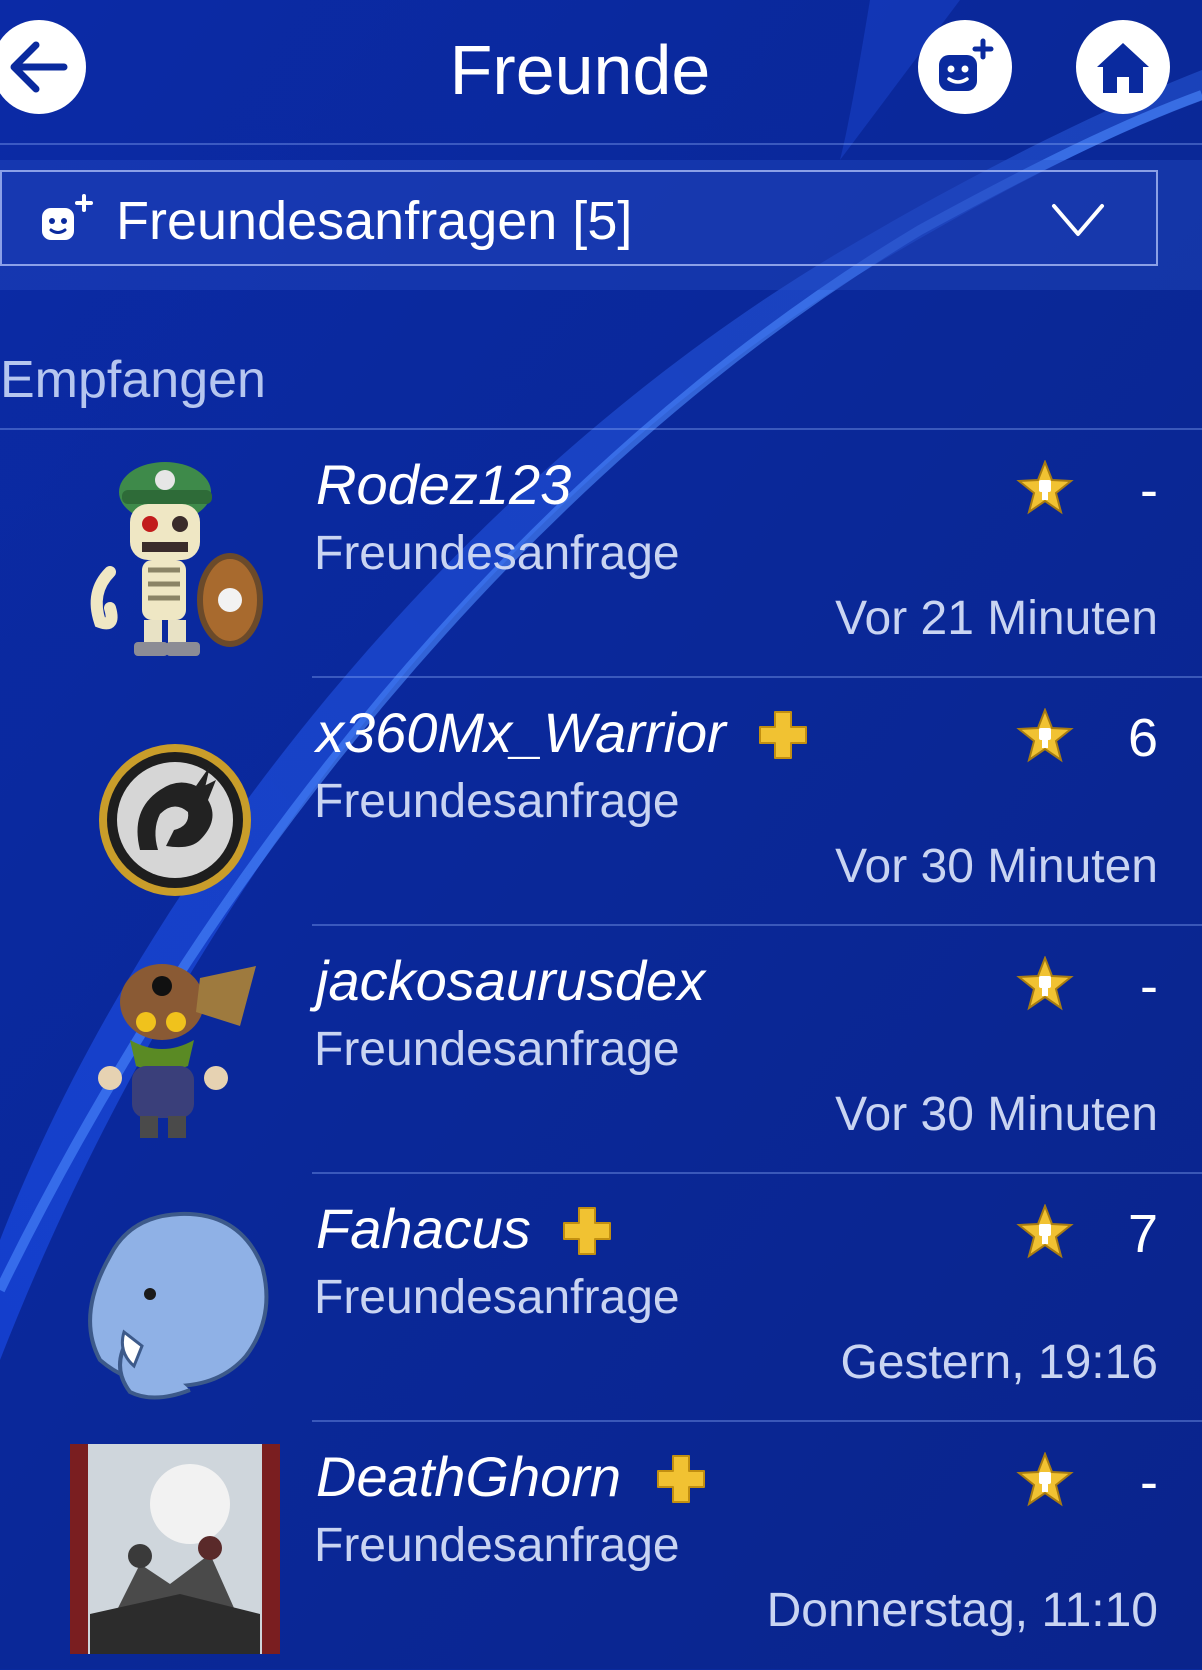  Describe the element at coordinates (511, 980) in the screenshot. I see `friend-name: jackosaurusdex` at that location.